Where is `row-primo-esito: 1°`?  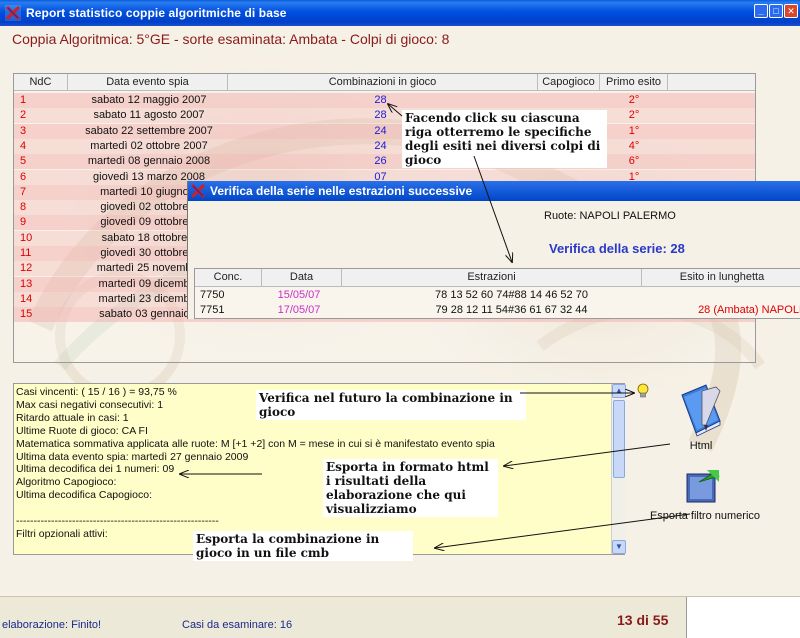 row-primo-esito: 1° is located at coordinates (634, 130).